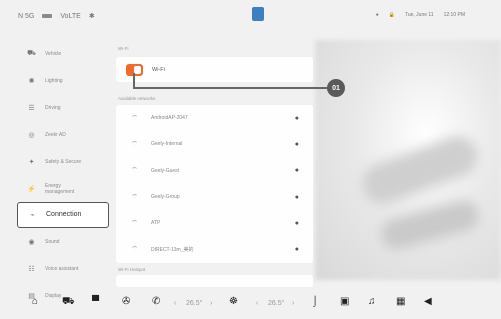  I want to click on network-row: ⌔ Geely-Internal ●, so click(214, 144).